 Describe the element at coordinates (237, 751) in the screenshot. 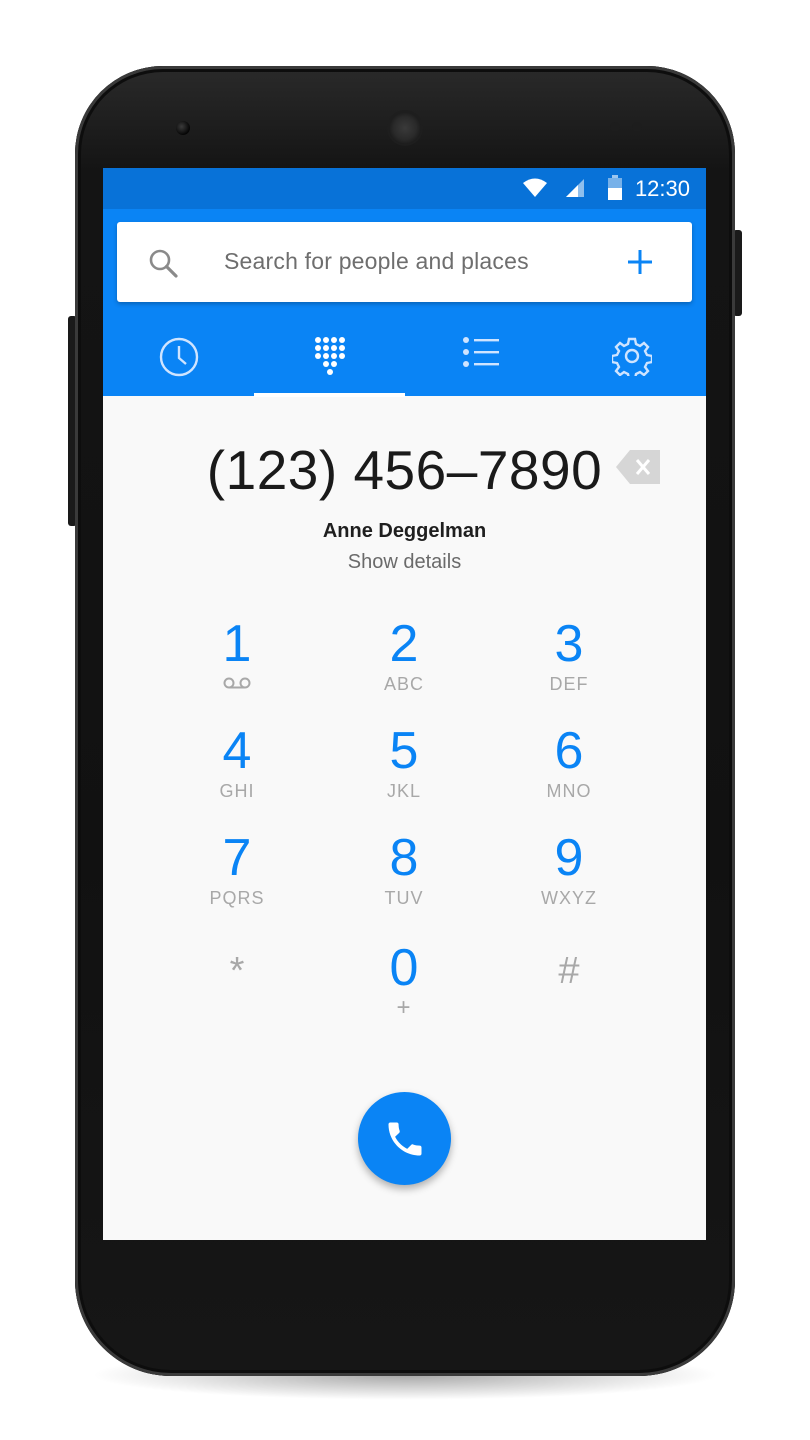

I see `key-digit: 4` at that location.